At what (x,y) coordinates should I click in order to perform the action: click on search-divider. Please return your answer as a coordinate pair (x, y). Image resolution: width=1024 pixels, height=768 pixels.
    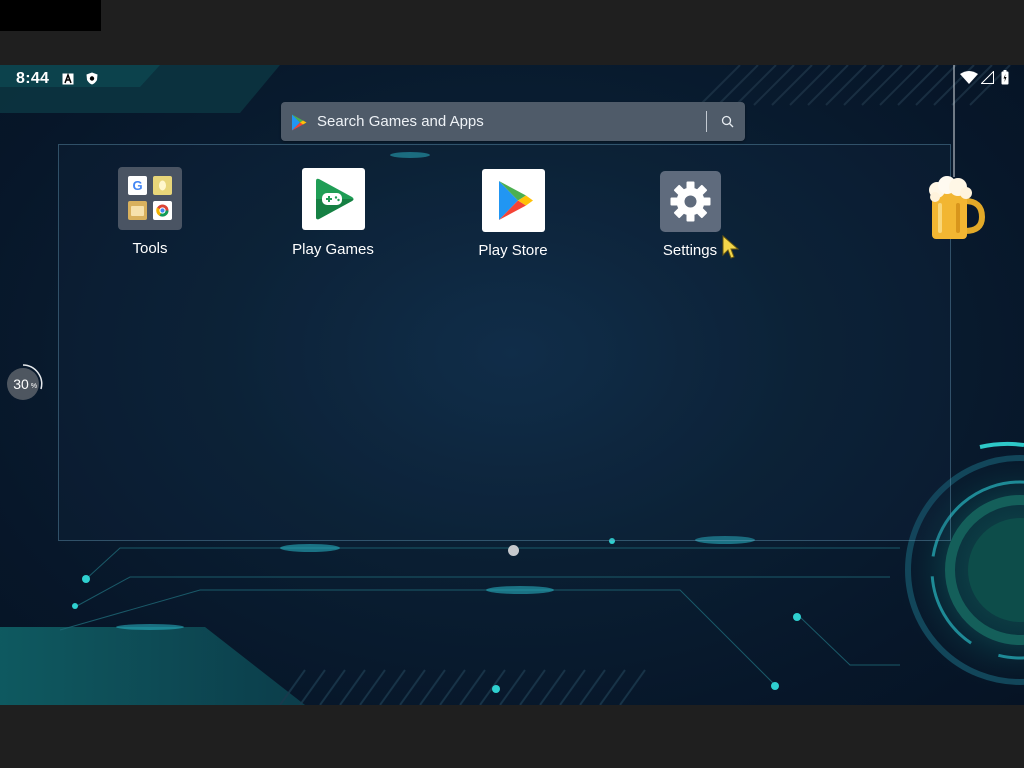
    Looking at the image, I should click on (706, 121).